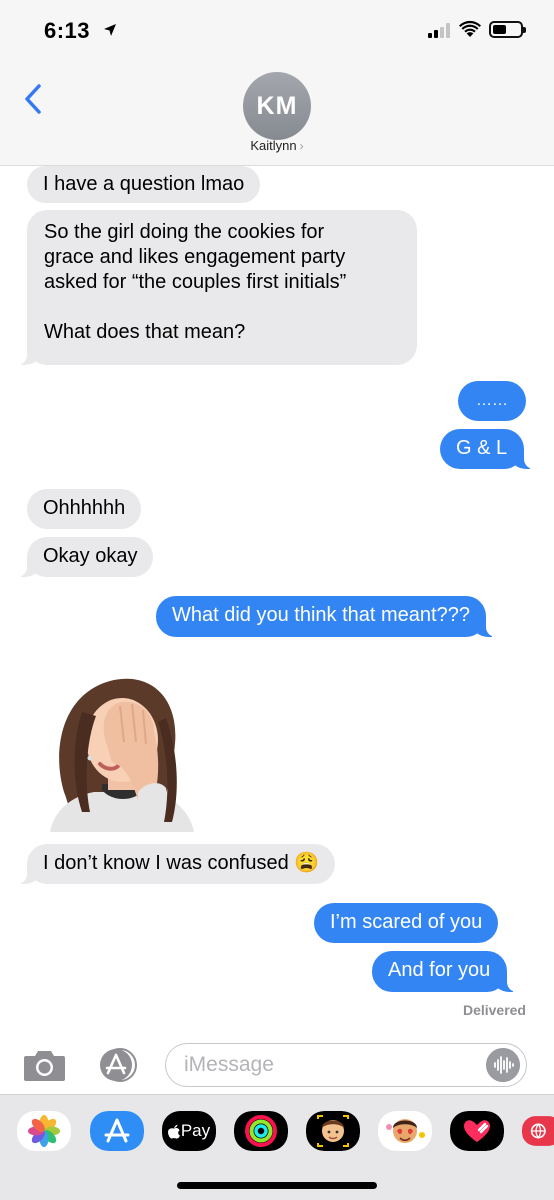 Image resolution: width=554 pixels, height=1200 pixels. I want to click on delivered-receipt: Delivered, so click(494, 1010).